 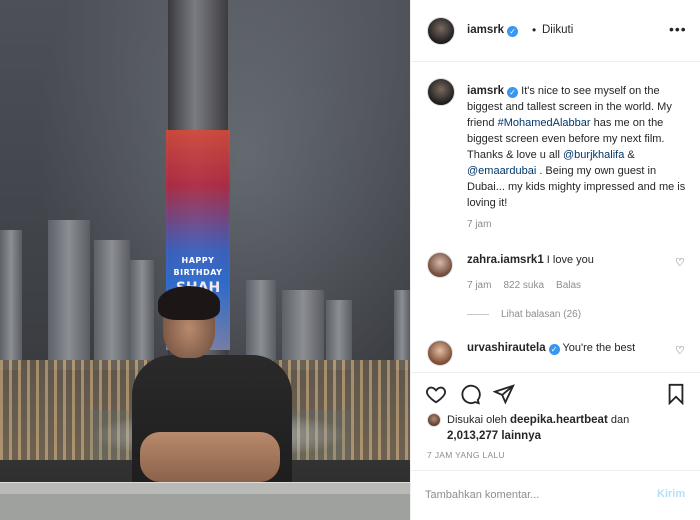 I want to click on share-send-icon, so click(x=503, y=394).